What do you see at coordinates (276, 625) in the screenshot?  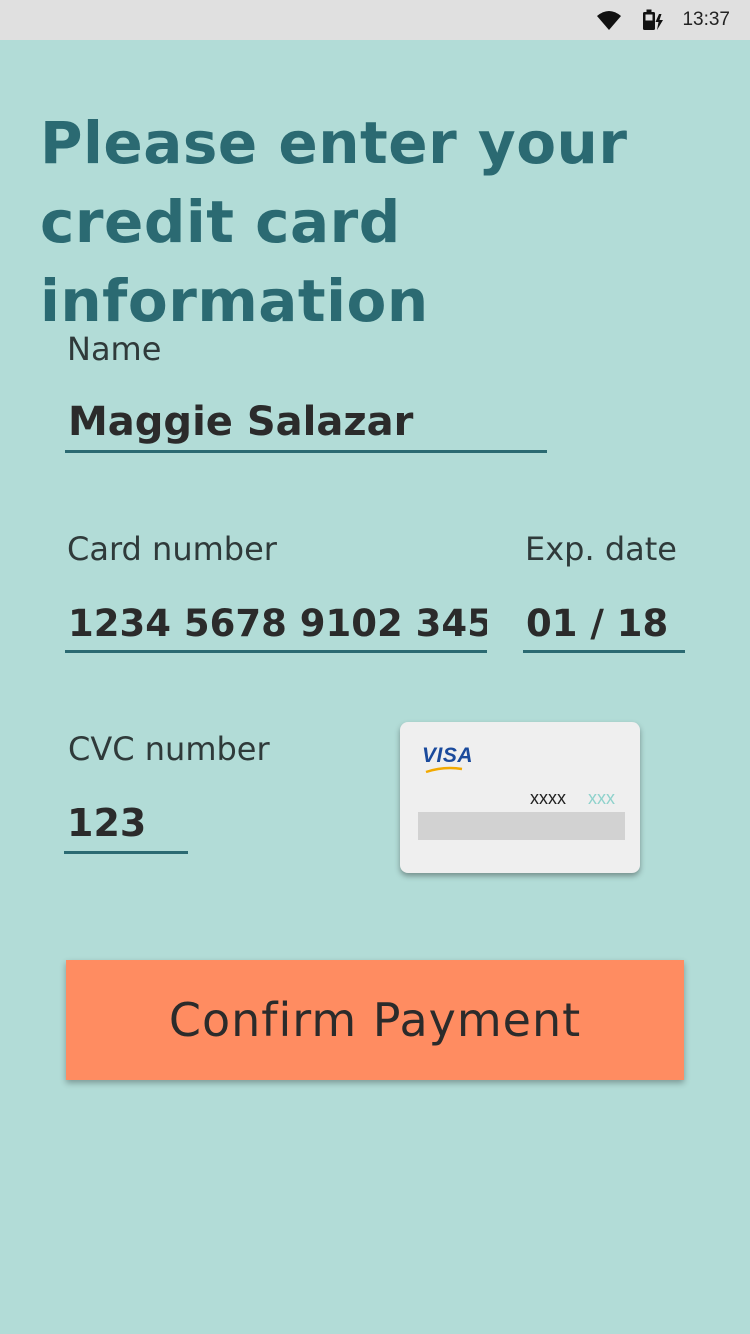 I see `card-number-field` at bounding box center [276, 625].